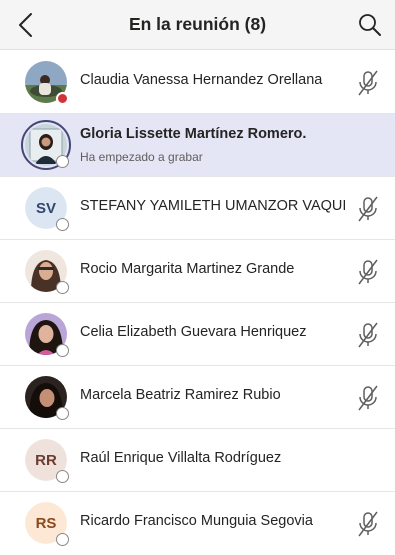  I want to click on participant-name: STEFANY YAMILETH UMANZOR VAQUIZ, so click(212, 206).